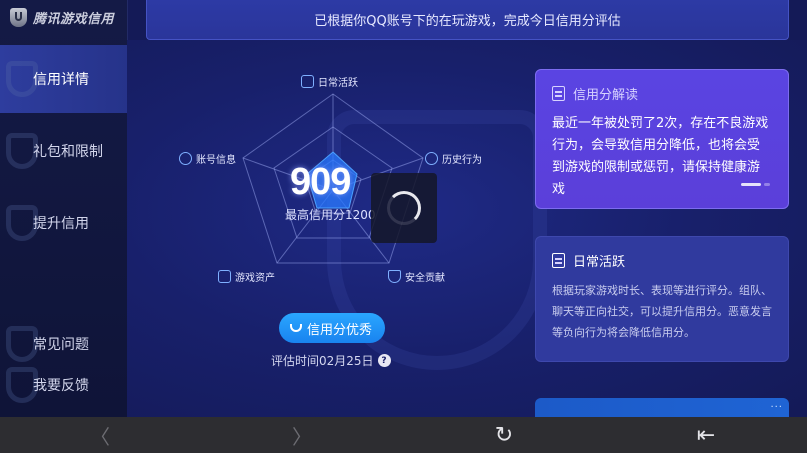  What do you see at coordinates (599, 262) in the screenshot?
I see `card-title: 日常活跃` at bounding box center [599, 262].